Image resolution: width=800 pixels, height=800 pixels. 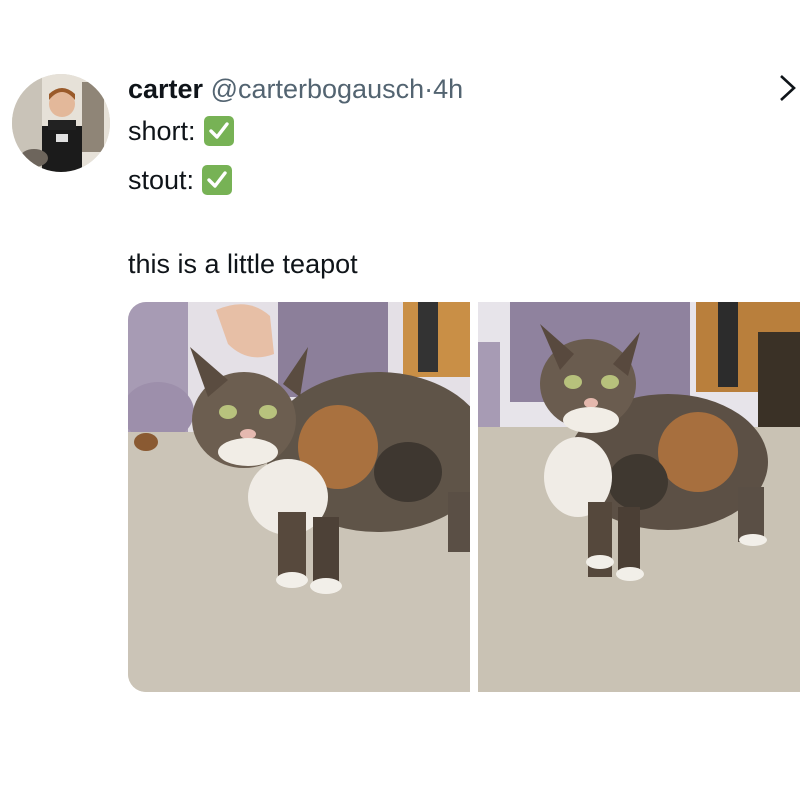 What do you see at coordinates (162, 131) in the screenshot?
I see `line-label: short:` at bounding box center [162, 131].